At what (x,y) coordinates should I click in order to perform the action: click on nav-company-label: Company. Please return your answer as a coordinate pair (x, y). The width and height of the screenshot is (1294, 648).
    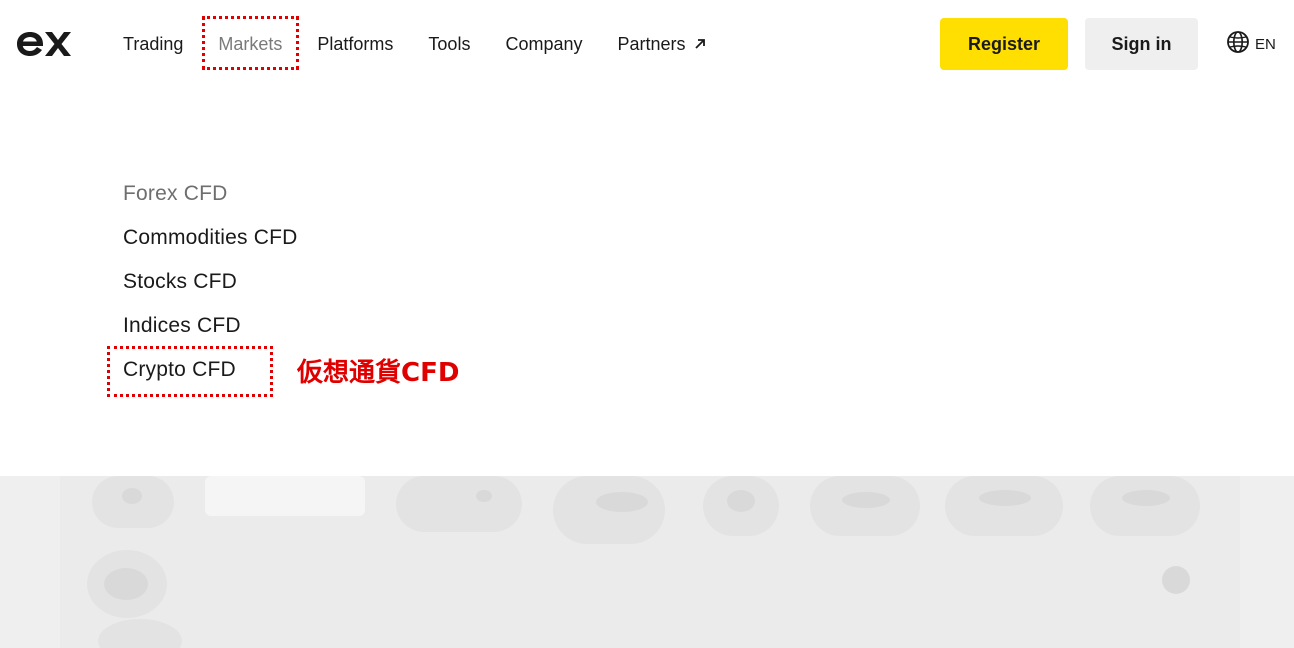
    Looking at the image, I should click on (544, 43).